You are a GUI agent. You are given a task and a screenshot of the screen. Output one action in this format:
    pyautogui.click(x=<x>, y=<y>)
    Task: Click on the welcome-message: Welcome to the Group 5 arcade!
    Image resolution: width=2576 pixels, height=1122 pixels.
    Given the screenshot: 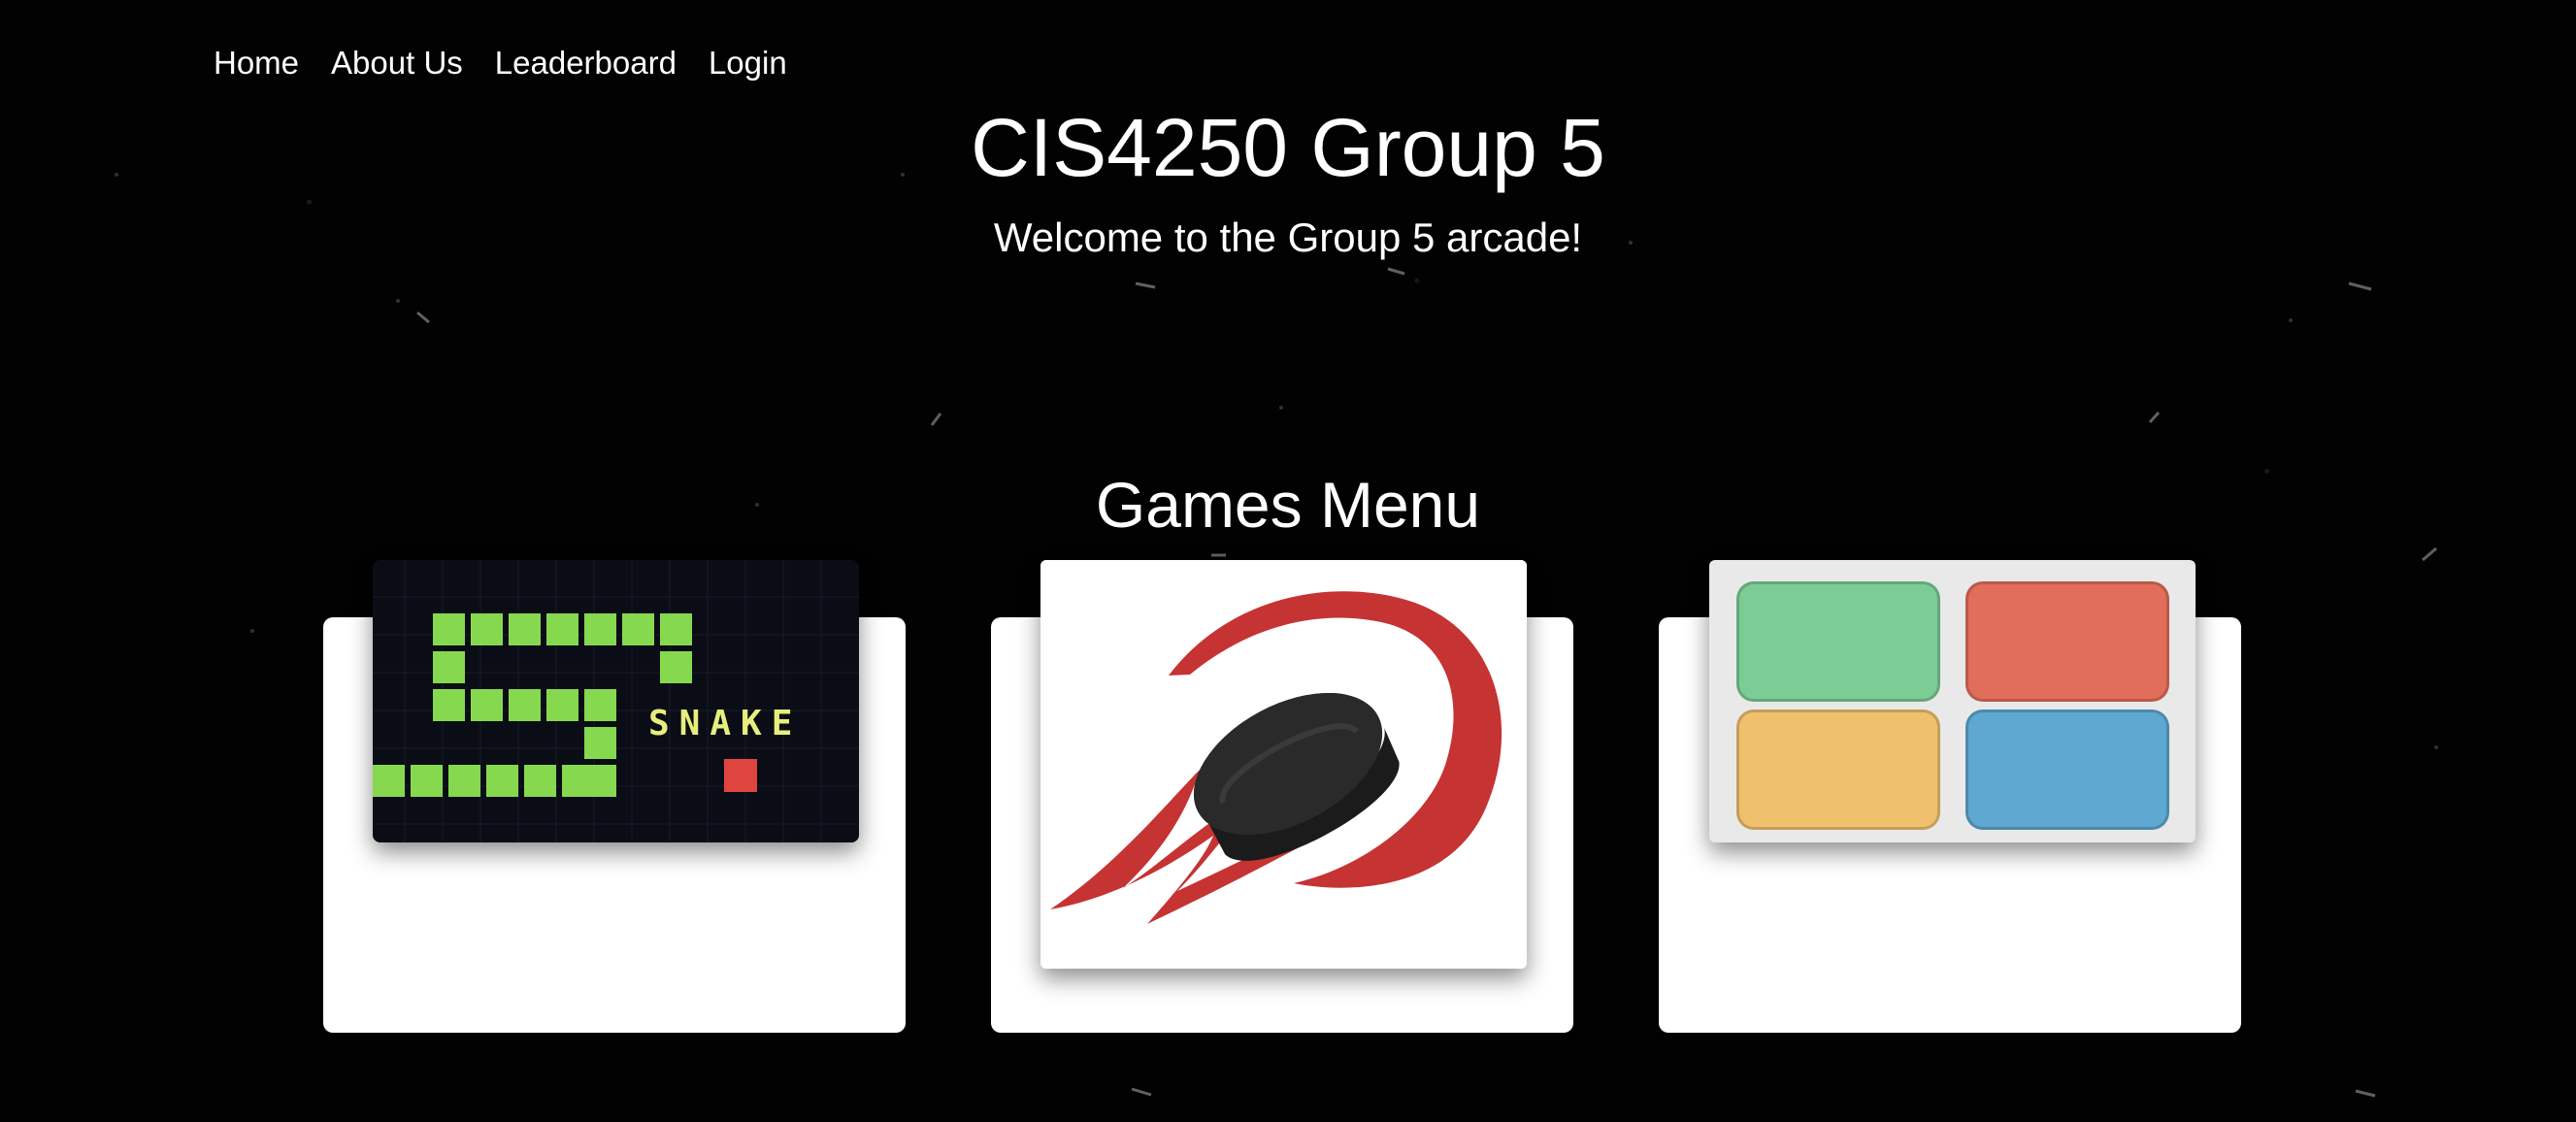 What is the action you would take?
    pyautogui.click(x=1288, y=237)
    